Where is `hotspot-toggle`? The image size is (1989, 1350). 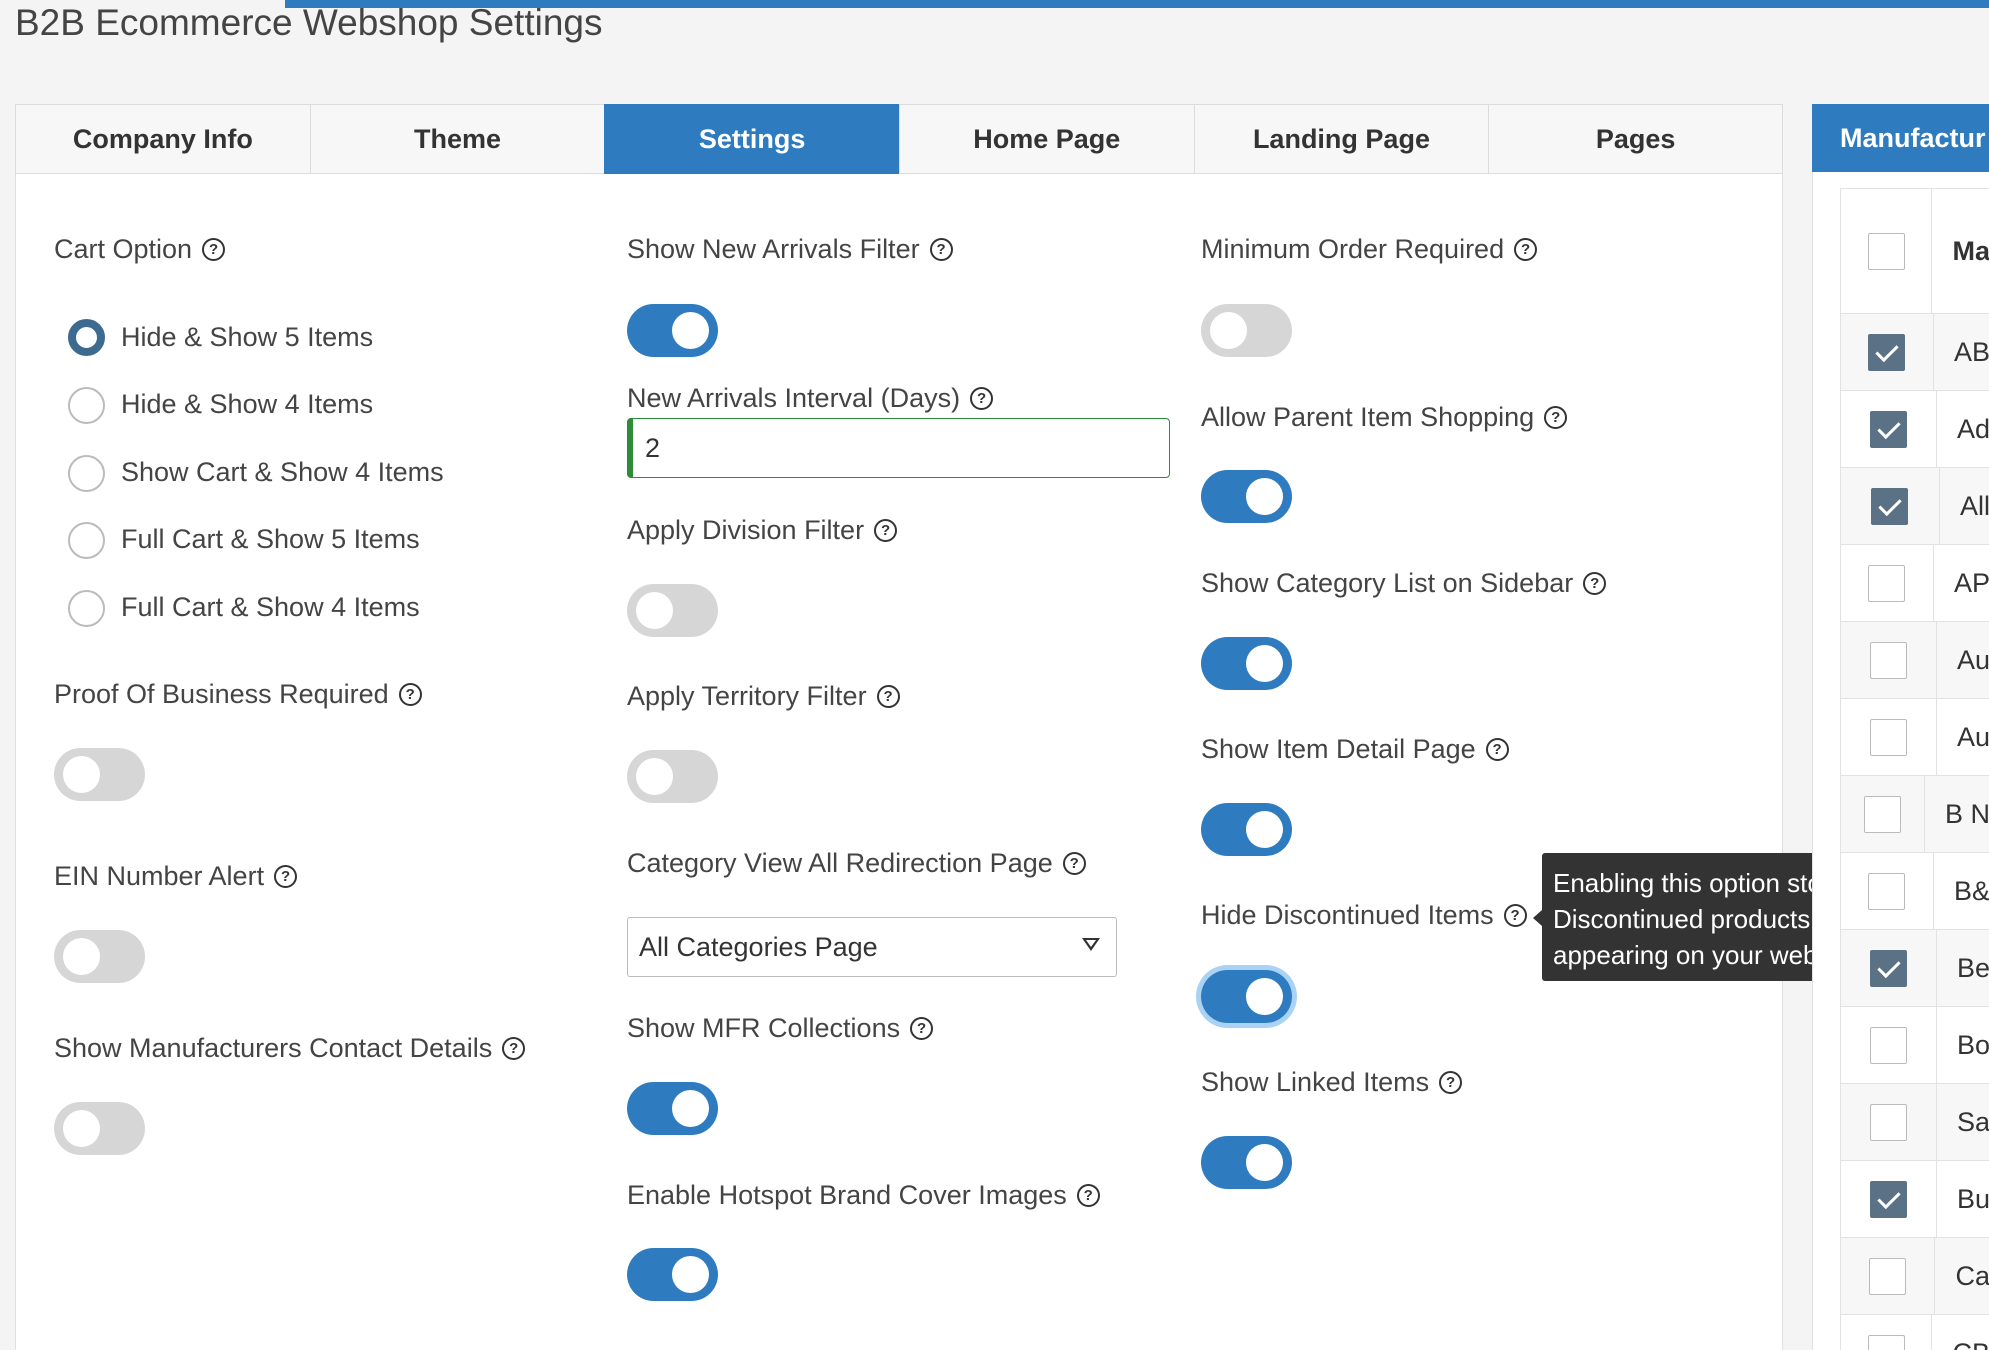 hotspot-toggle is located at coordinates (672, 1274).